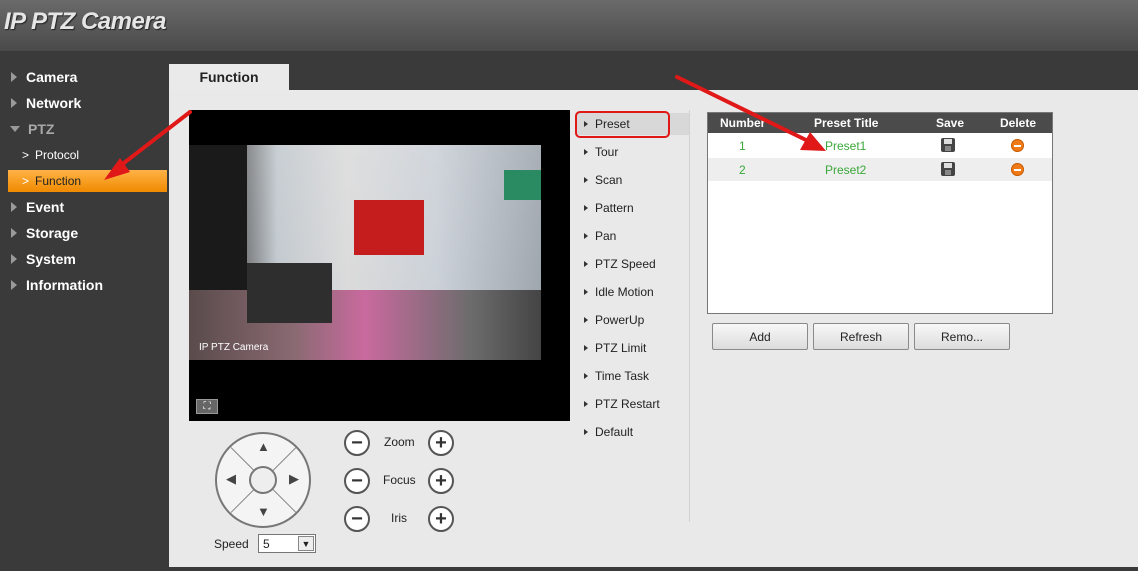 Image resolution: width=1138 pixels, height=571 pixels. What do you see at coordinates (653, 70) in the screenshot?
I see `tab-strip` at bounding box center [653, 70].